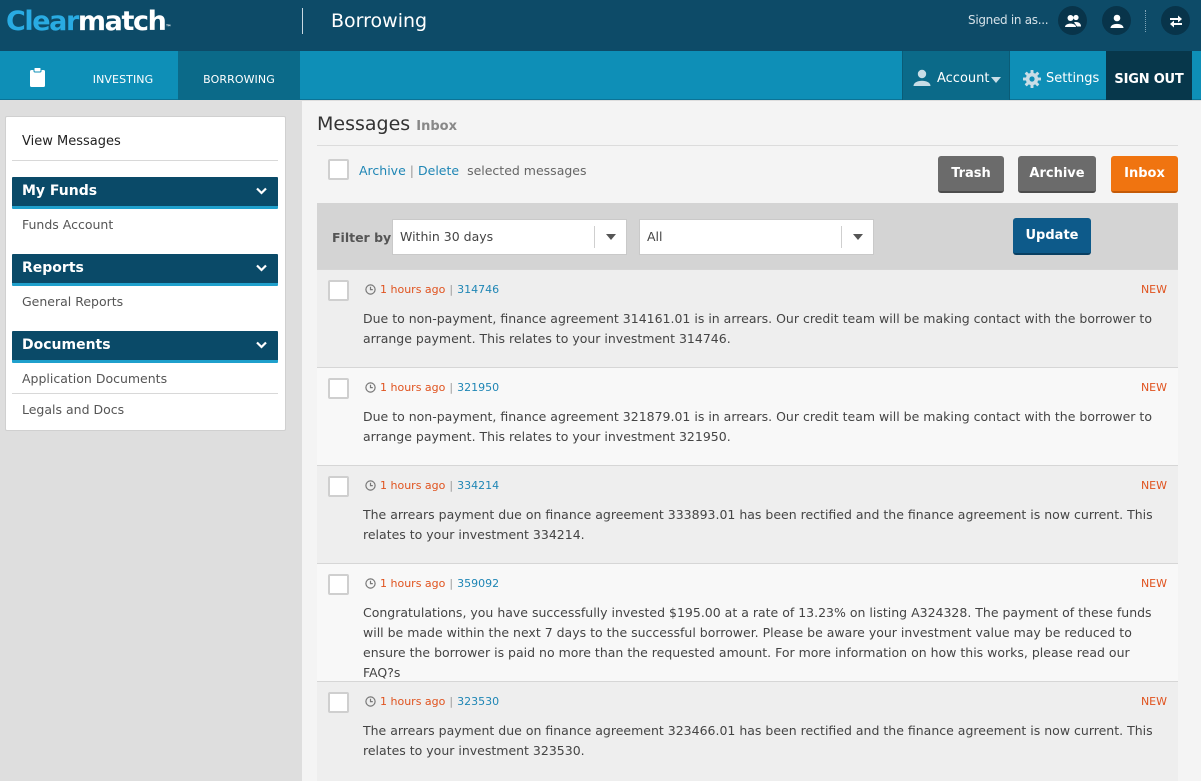 Image resolution: width=1201 pixels, height=781 pixels. What do you see at coordinates (1057, 174) in the screenshot?
I see `archive-button: Archive` at bounding box center [1057, 174].